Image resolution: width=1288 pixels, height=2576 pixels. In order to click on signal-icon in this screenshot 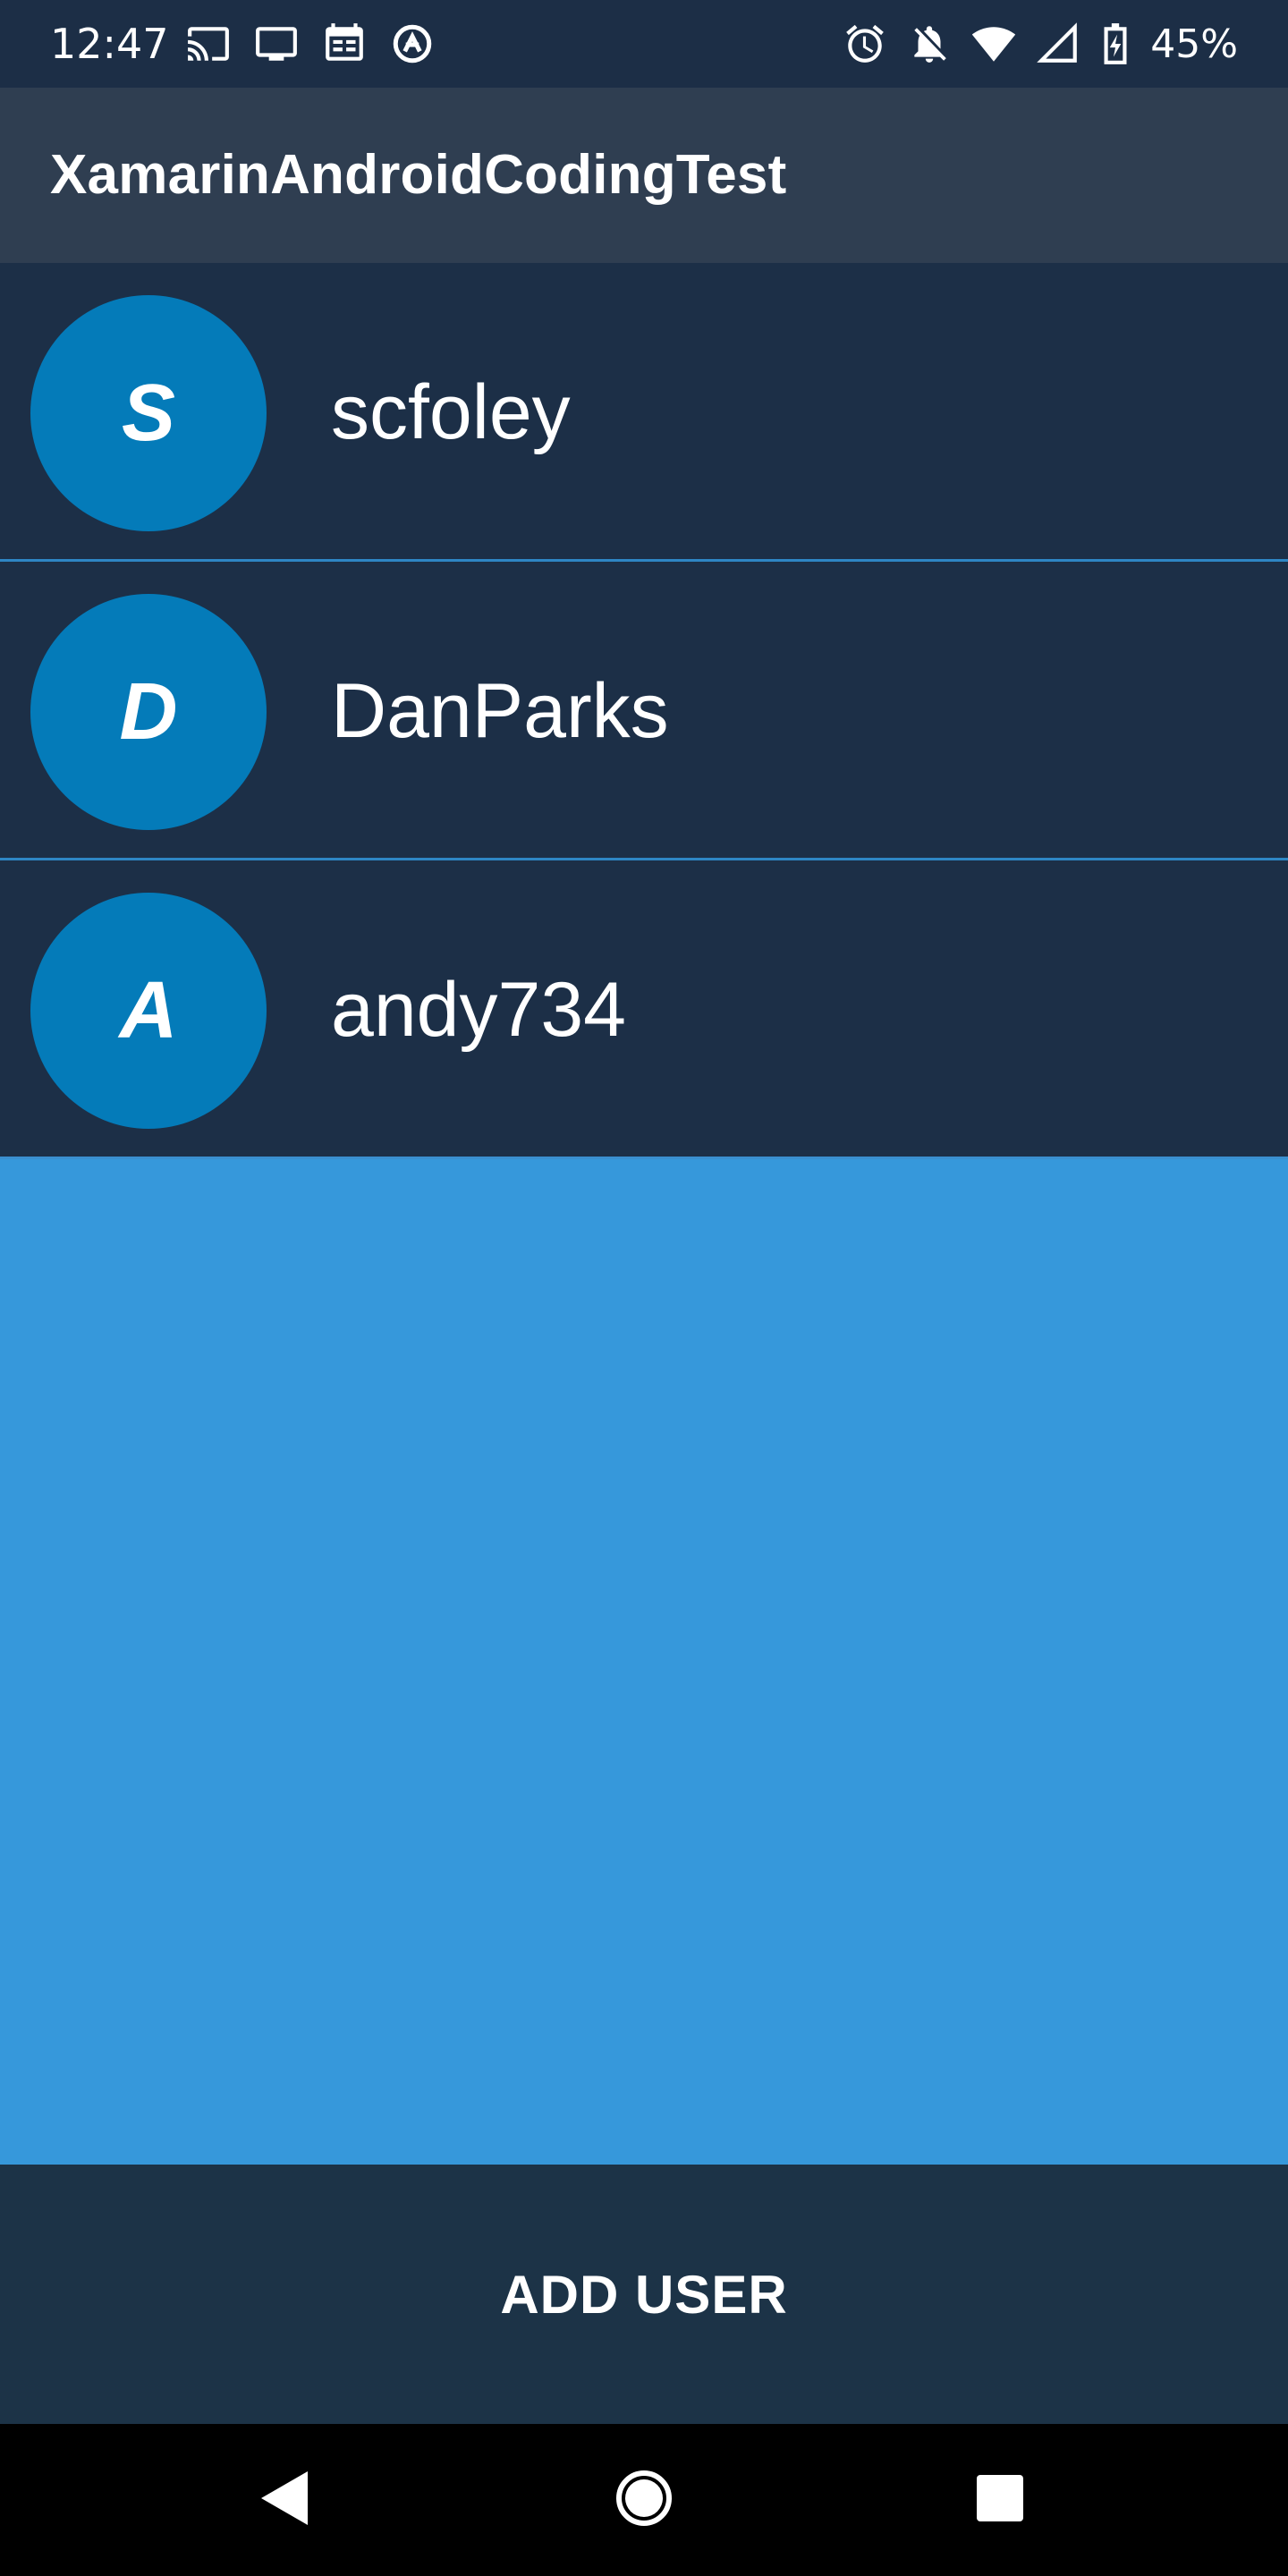, I will do `click(1058, 43)`.